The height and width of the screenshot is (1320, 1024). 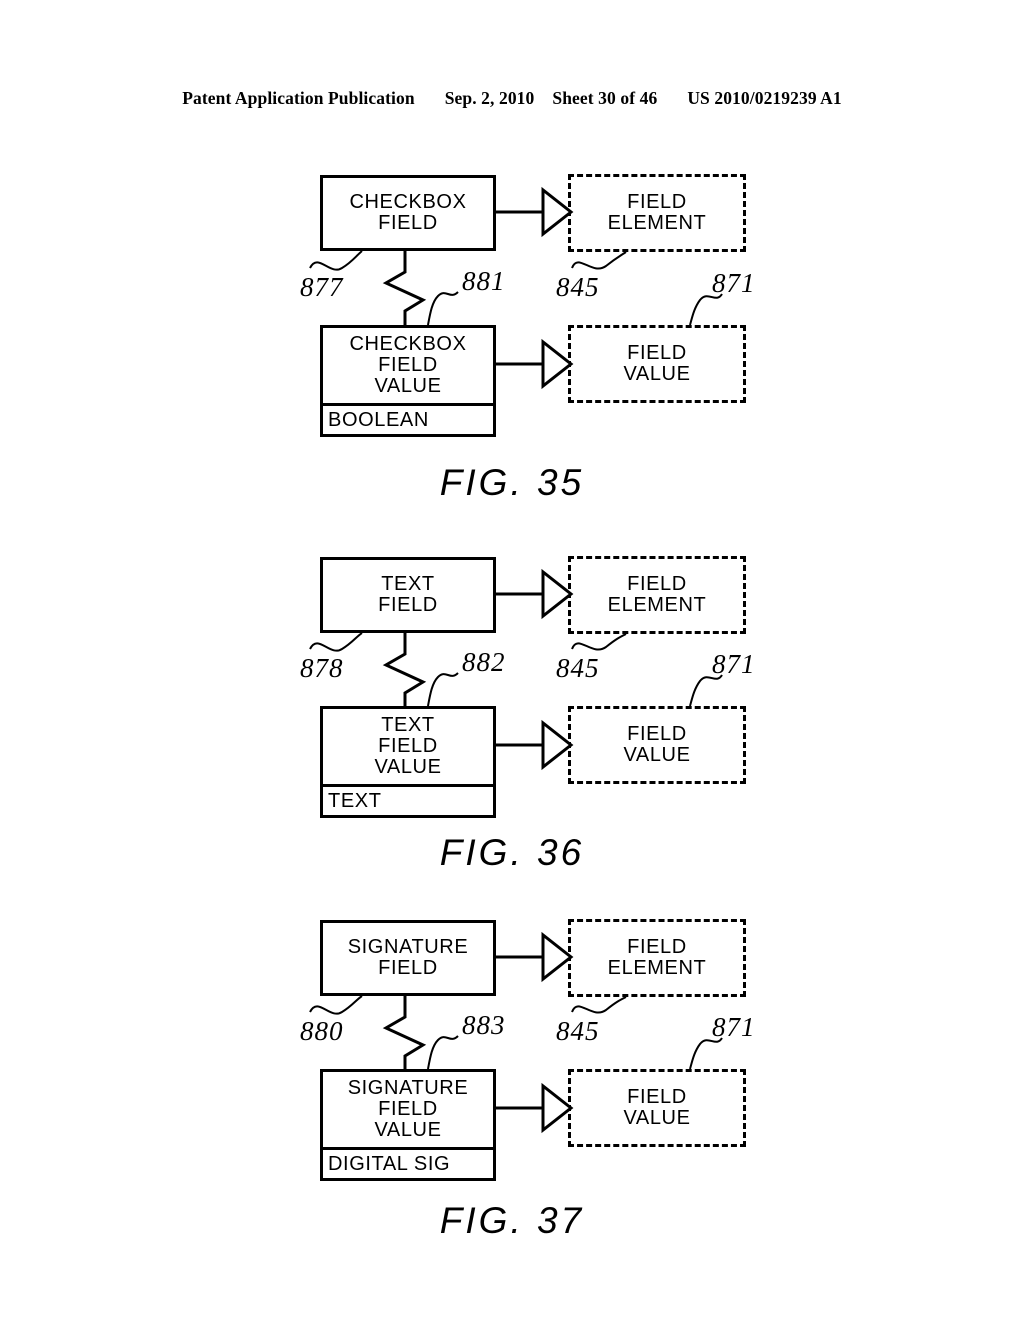 What do you see at coordinates (512, 852) in the screenshot?
I see `fig36-caption: FIG. 36` at bounding box center [512, 852].